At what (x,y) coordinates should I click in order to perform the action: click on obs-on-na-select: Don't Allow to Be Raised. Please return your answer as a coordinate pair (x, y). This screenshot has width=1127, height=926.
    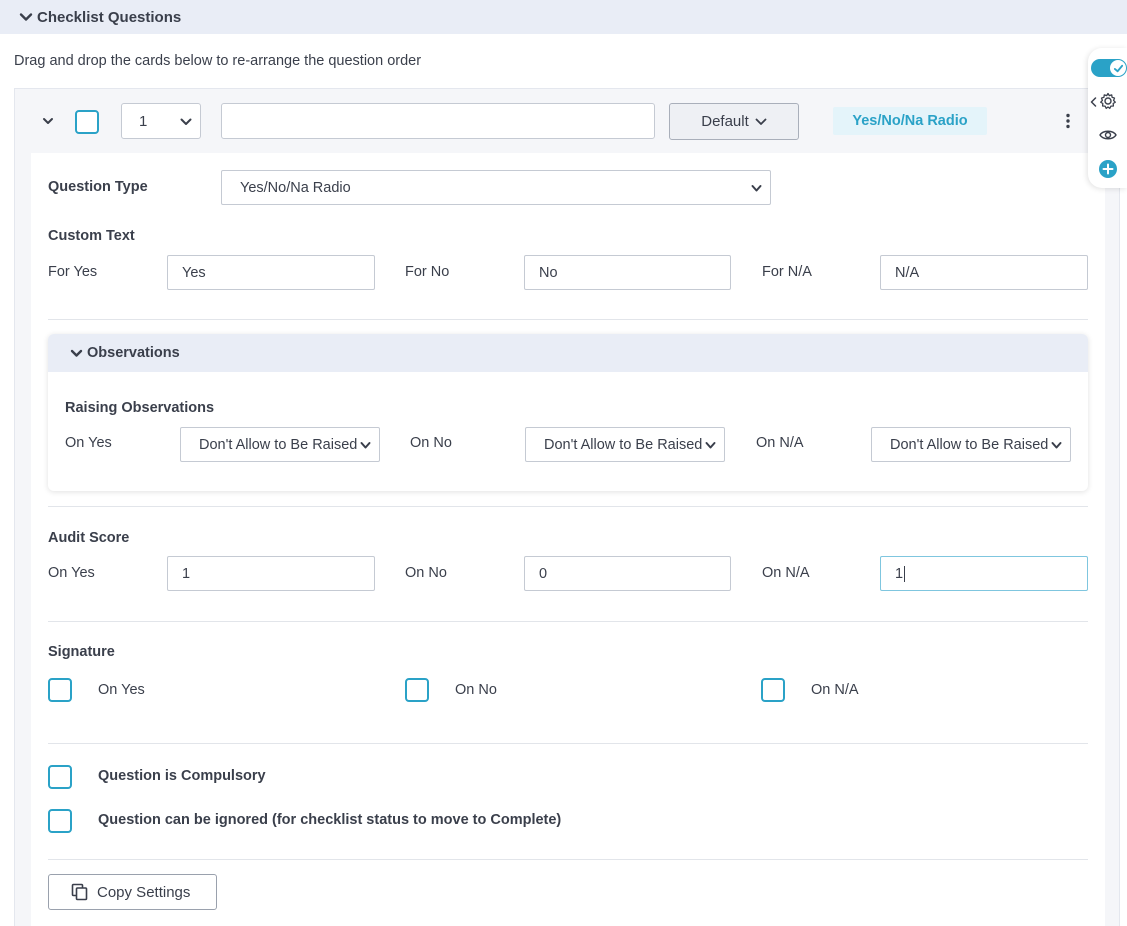
    Looking at the image, I should click on (971, 444).